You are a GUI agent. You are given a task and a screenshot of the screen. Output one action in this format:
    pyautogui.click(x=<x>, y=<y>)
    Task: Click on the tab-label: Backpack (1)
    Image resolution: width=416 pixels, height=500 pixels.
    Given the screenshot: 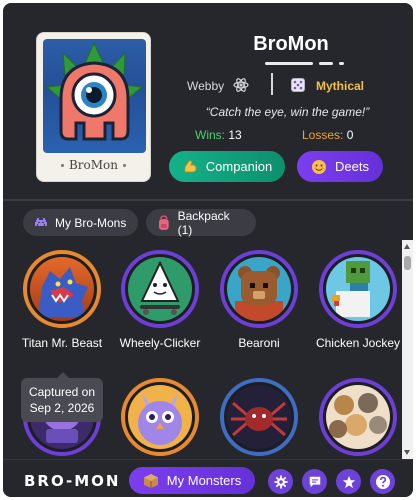 What is the action you would take?
    pyautogui.click(x=203, y=222)
    